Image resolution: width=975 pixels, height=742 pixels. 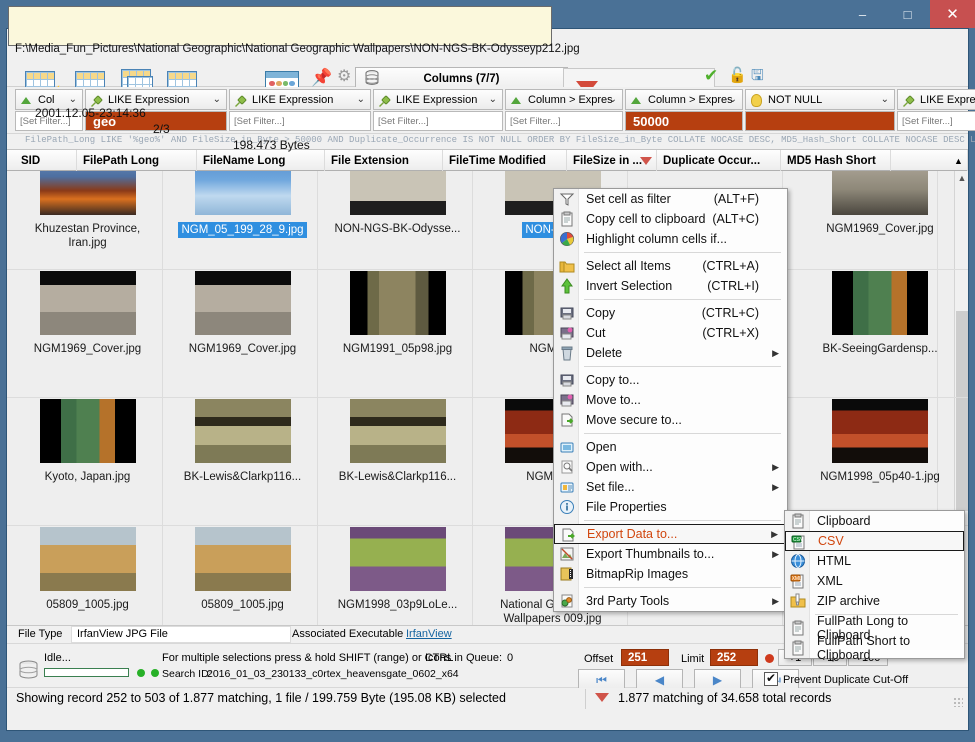 I want to click on menu-item-cut: Cut (CTRL+X), so click(x=670, y=333).